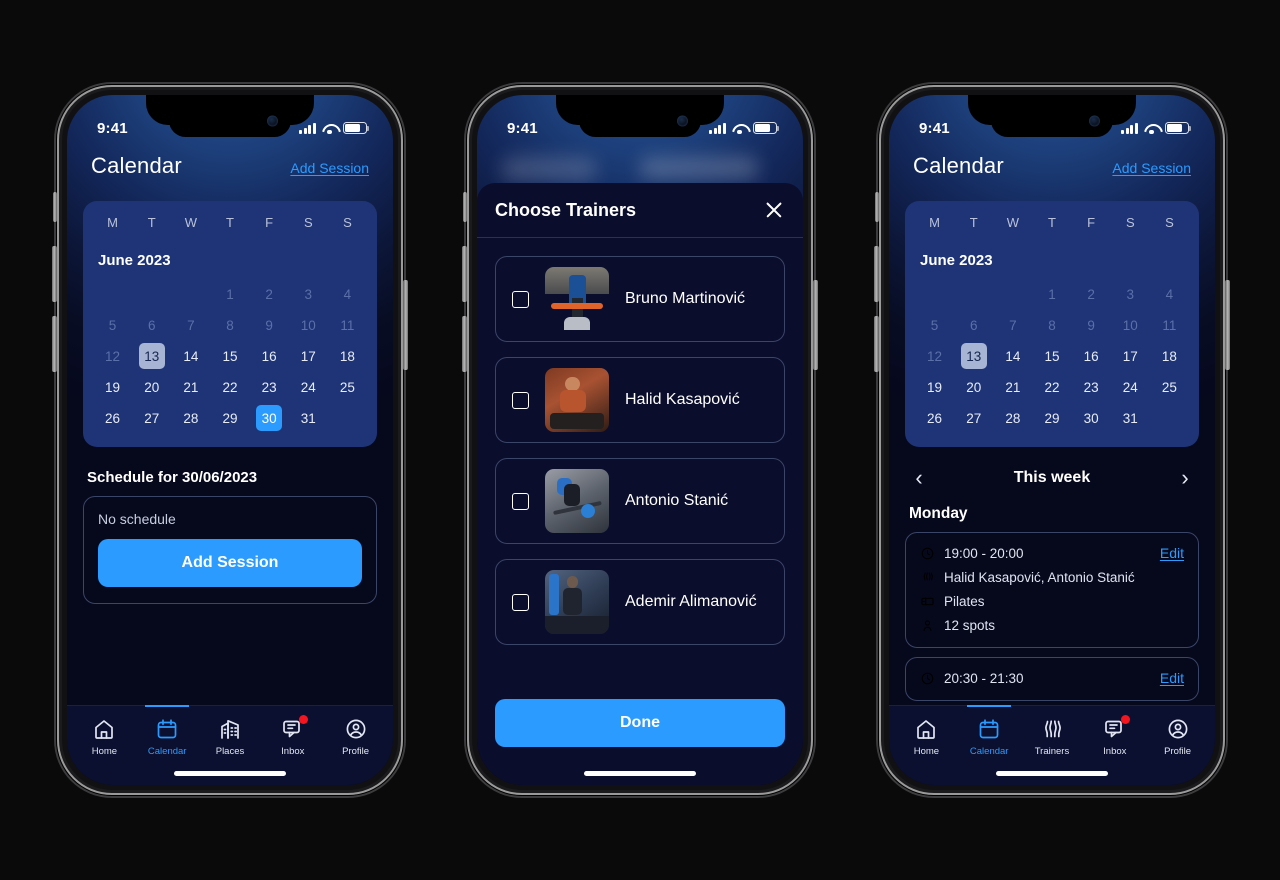 The height and width of the screenshot is (880, 1280). Describe the element at coordinates (230, 731) in the screenshot. I see `tab-places: Places` at that location.